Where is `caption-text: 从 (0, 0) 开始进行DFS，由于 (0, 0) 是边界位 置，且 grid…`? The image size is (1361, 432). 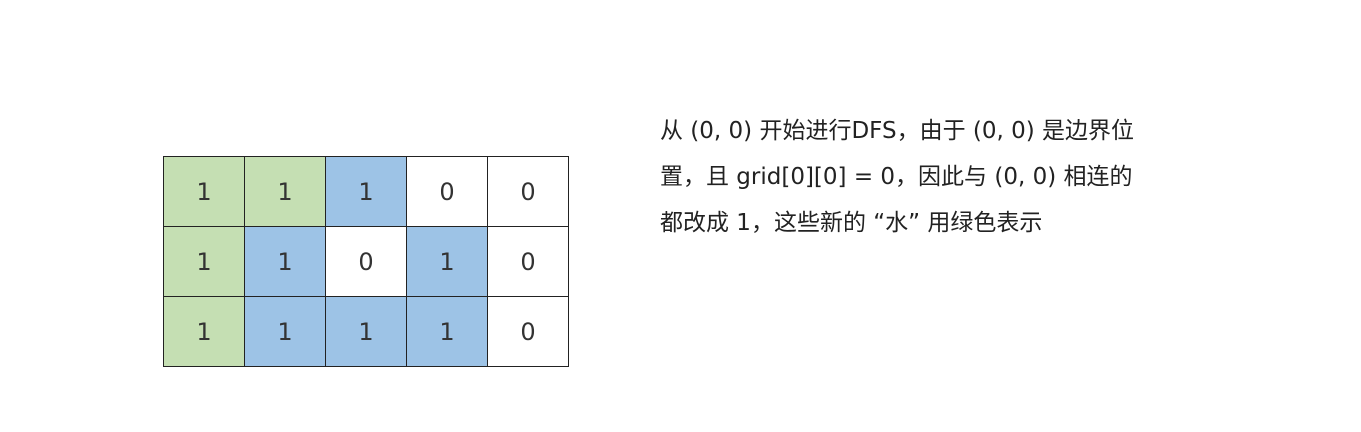 caption-text: 从 (0, 0) 开始进行DFS，由于 (0, 0) 是边界位 置，且 grid… is located at coordinates (940, 177).